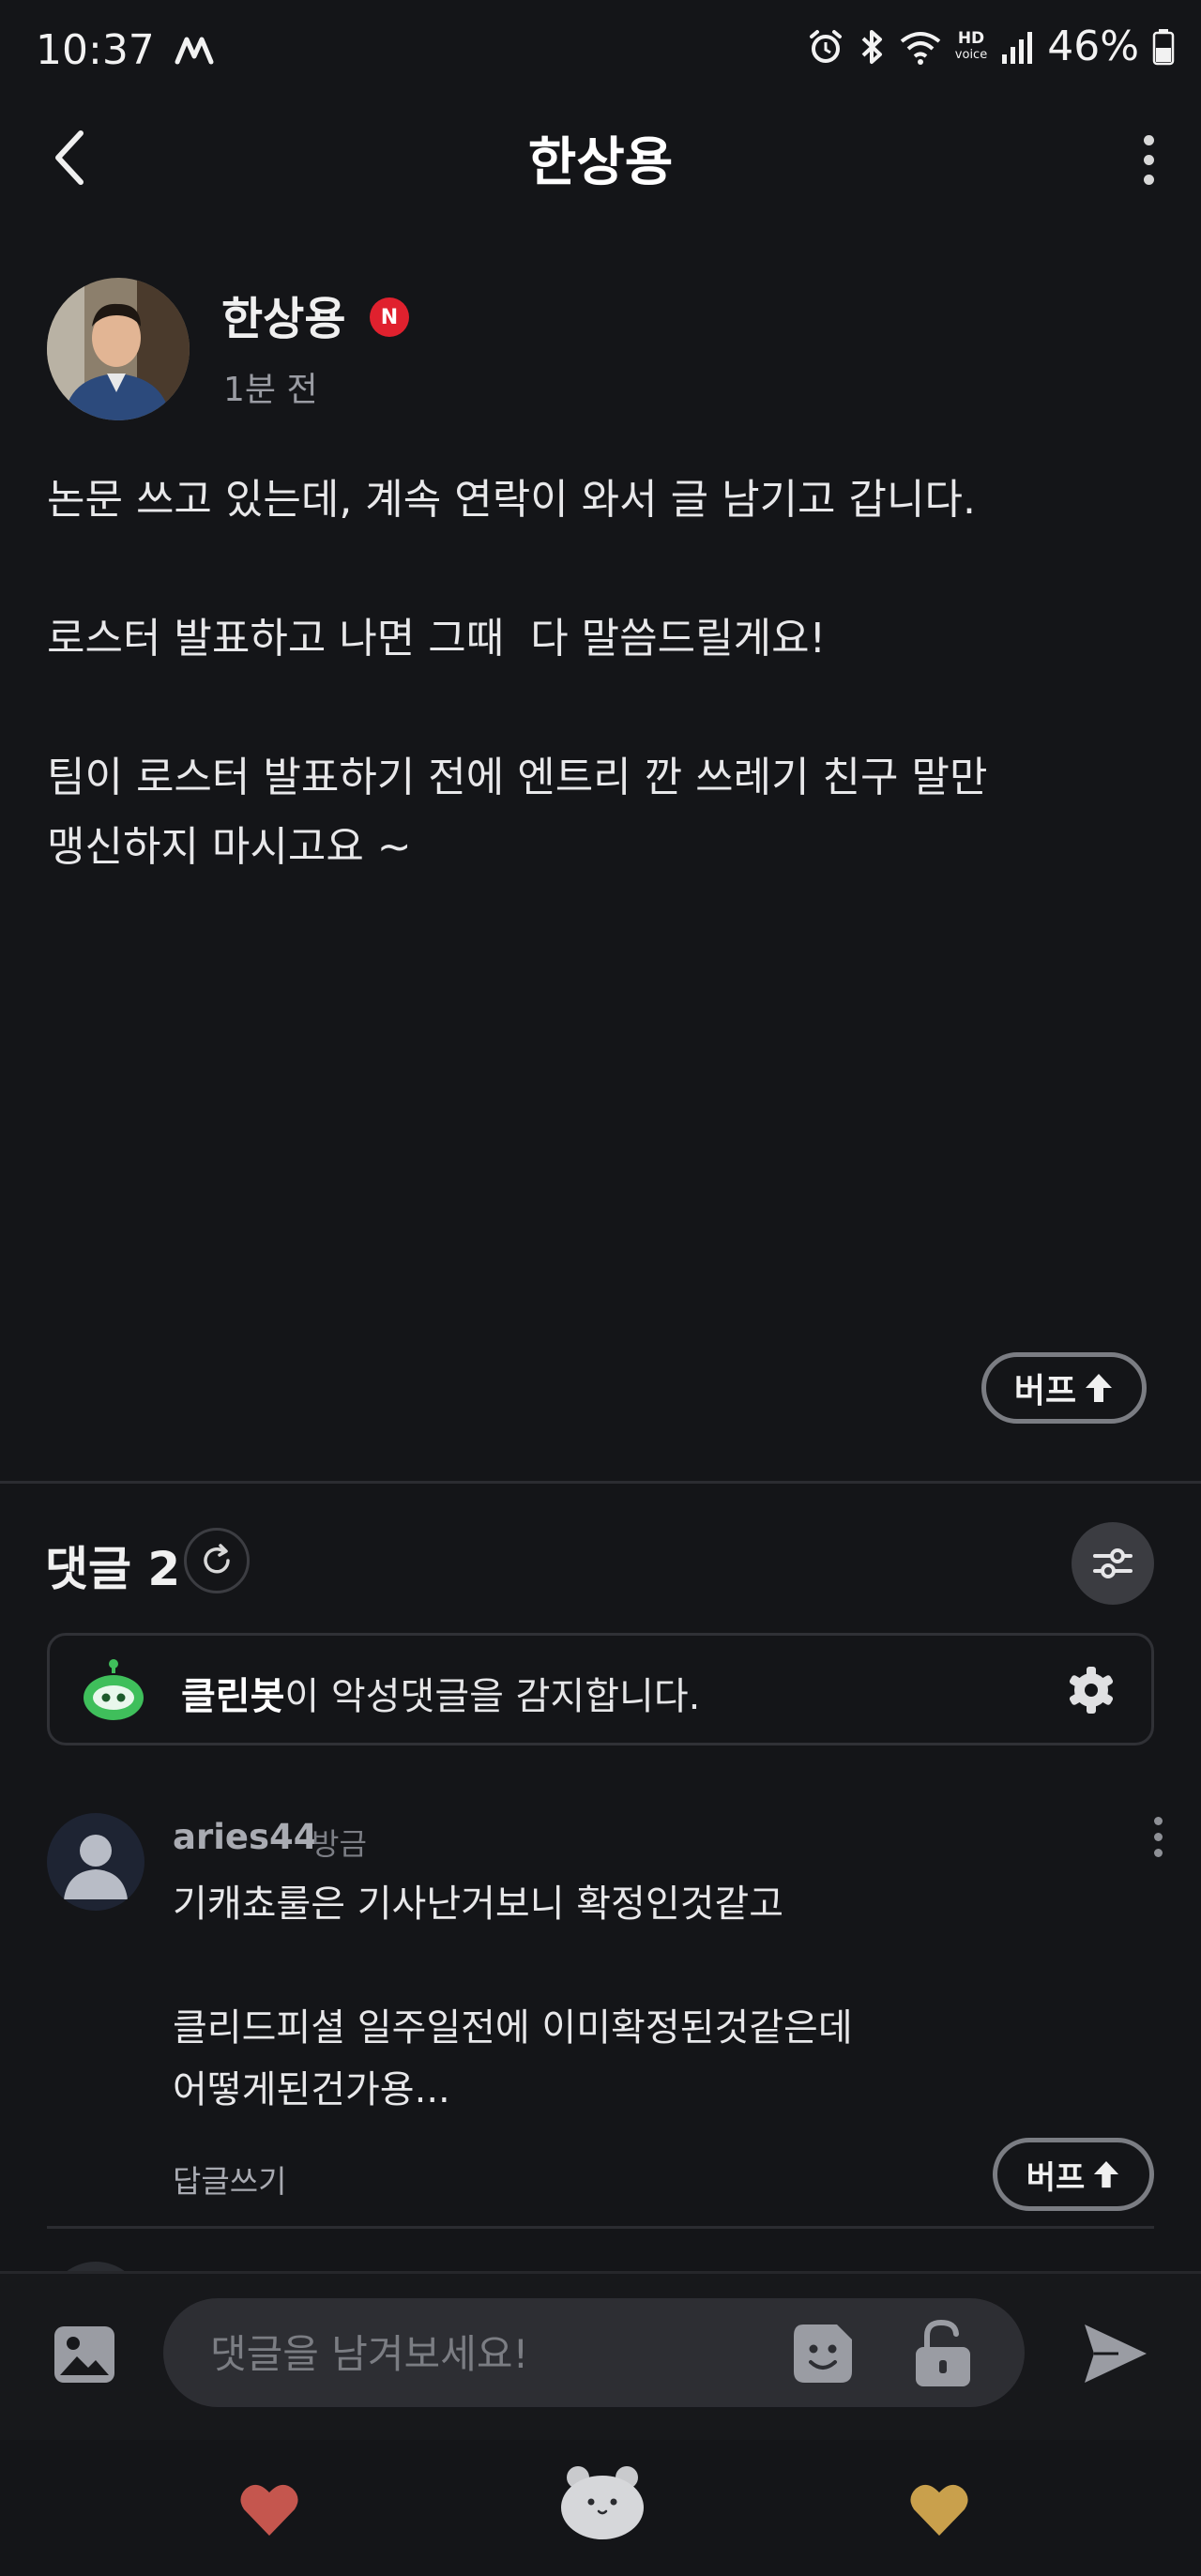 The image size is (1201, 2576). I want to click on secret-comment-toggle, so click(943, 2352).